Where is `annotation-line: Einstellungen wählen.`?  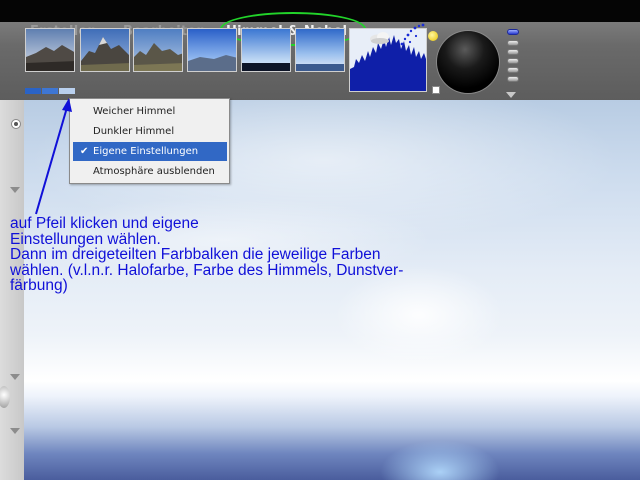 annotation-line: Einstellungen wählen. is located at coordinates (85, 239).